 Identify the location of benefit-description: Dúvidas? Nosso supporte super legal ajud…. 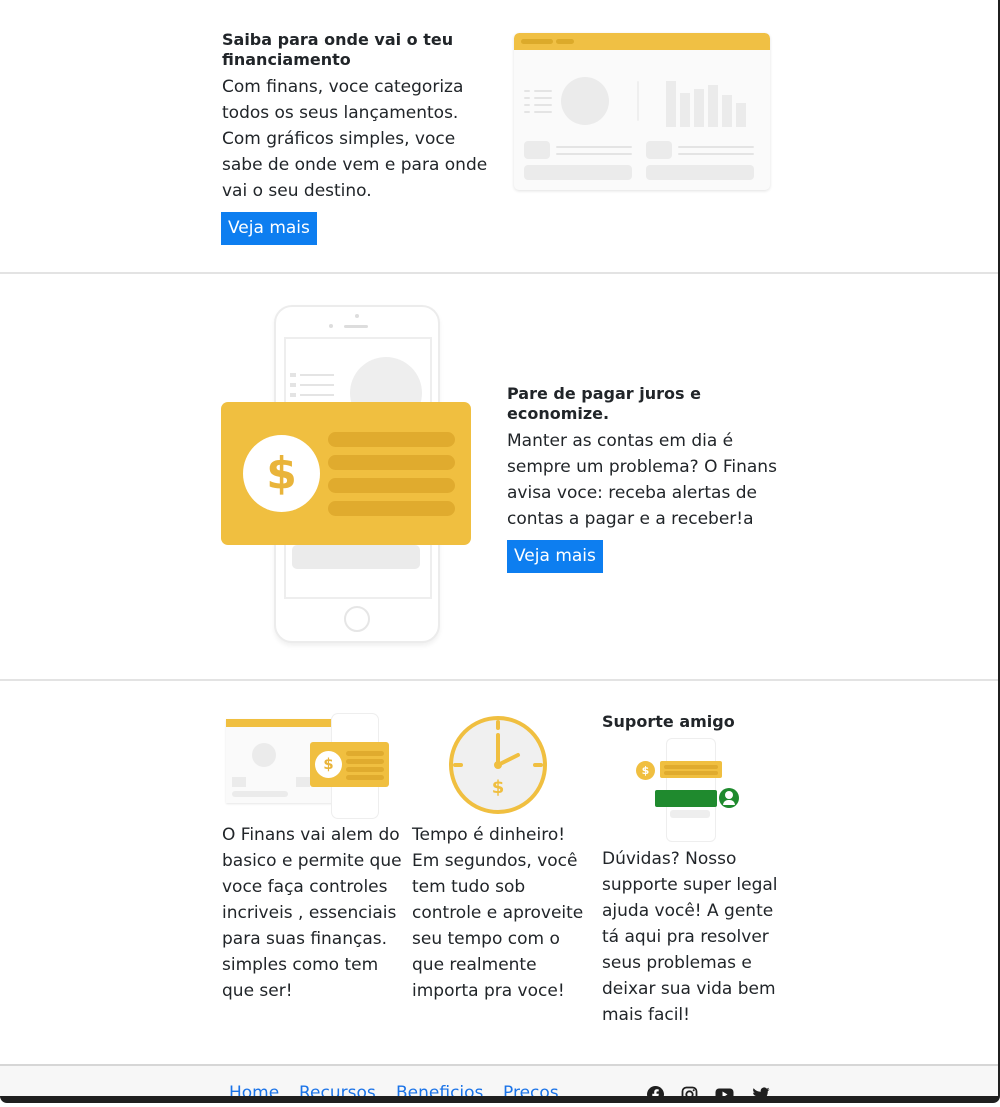
(690, 937).